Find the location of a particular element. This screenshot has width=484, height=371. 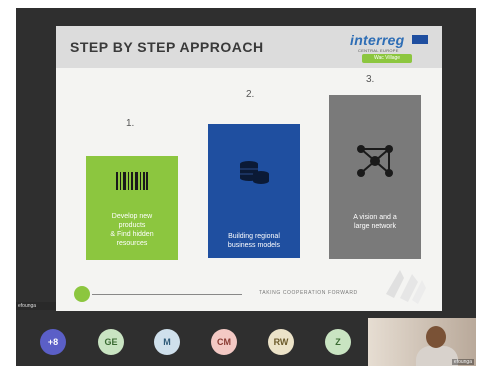

step-label-line: & Find hidden is located at coordinates (132, 234).